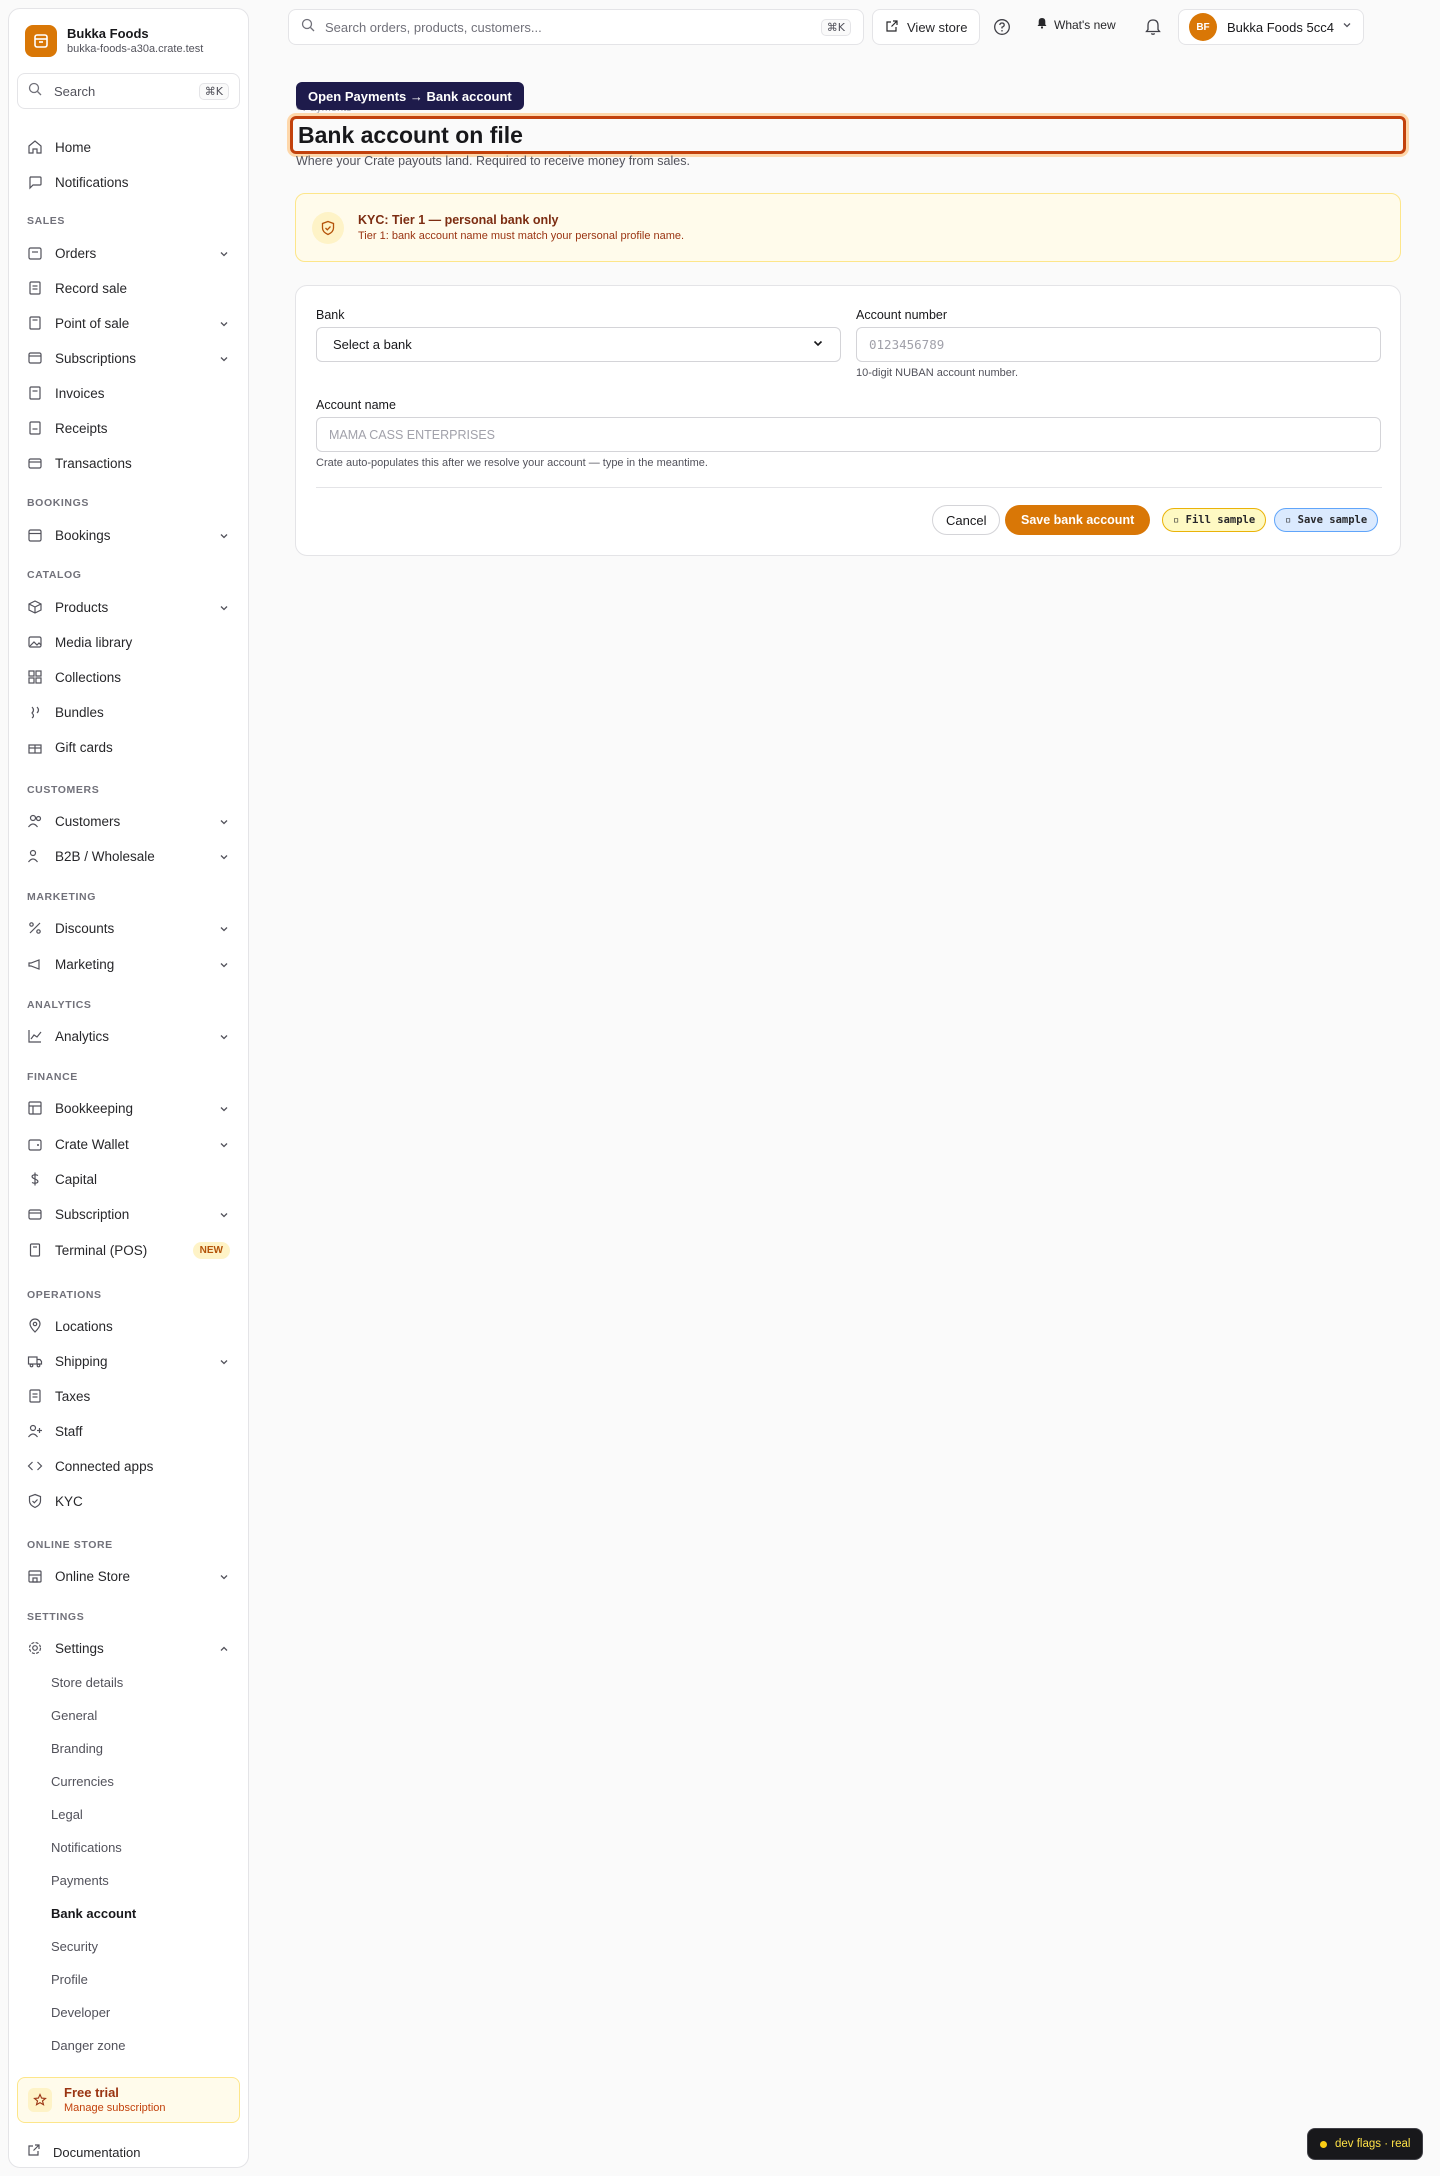 The width and height of the screenshot is (1440, 2176). What do you see at coordinates (128, 607) in the screenshot?
I see `sidebar-item-products: Products` at bounding box center [128, 607].